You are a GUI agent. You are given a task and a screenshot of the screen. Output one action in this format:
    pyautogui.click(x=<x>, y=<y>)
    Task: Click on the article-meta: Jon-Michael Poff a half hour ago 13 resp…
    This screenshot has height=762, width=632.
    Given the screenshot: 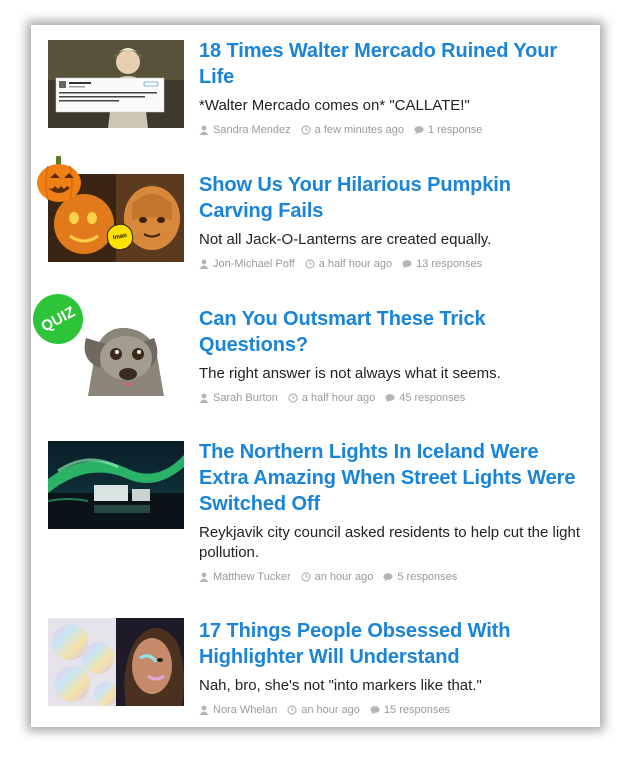 What is the action you would take?
    pyautogui.click(x=394, y=264)
    